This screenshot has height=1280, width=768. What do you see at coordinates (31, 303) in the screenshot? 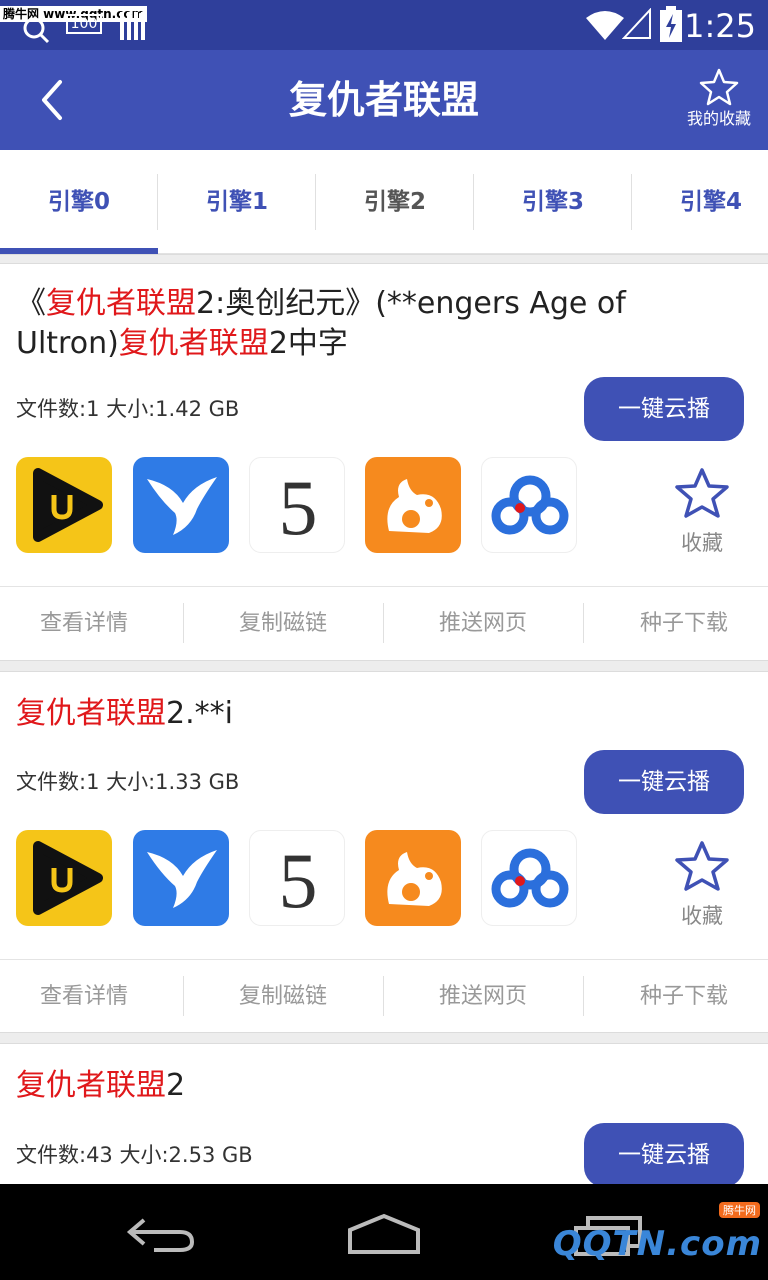
I see `title-part: 《` at bounding box center [31, 303].